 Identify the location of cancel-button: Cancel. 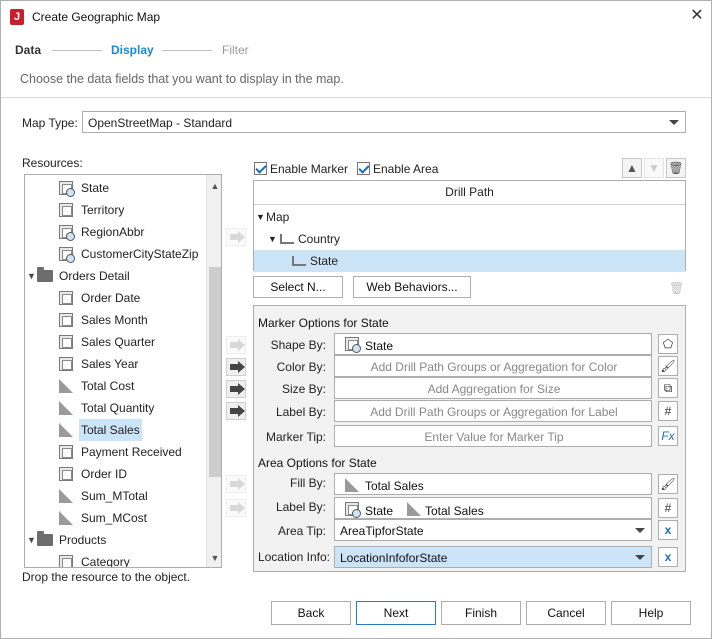
(566, 613).